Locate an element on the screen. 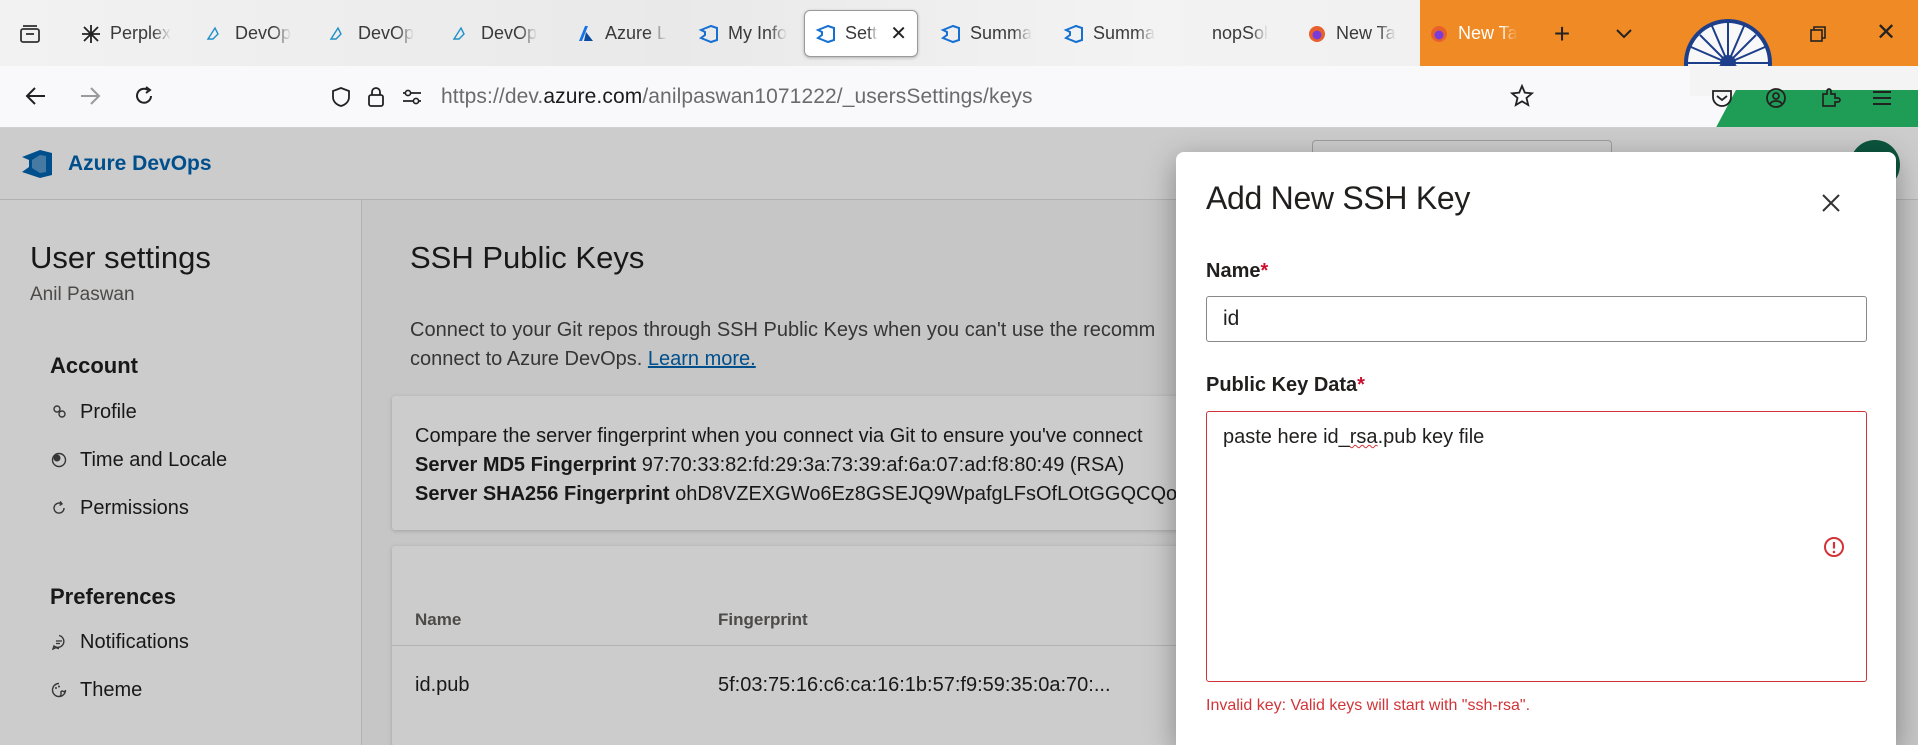  globe-icon is located at coordinates (59, 460).